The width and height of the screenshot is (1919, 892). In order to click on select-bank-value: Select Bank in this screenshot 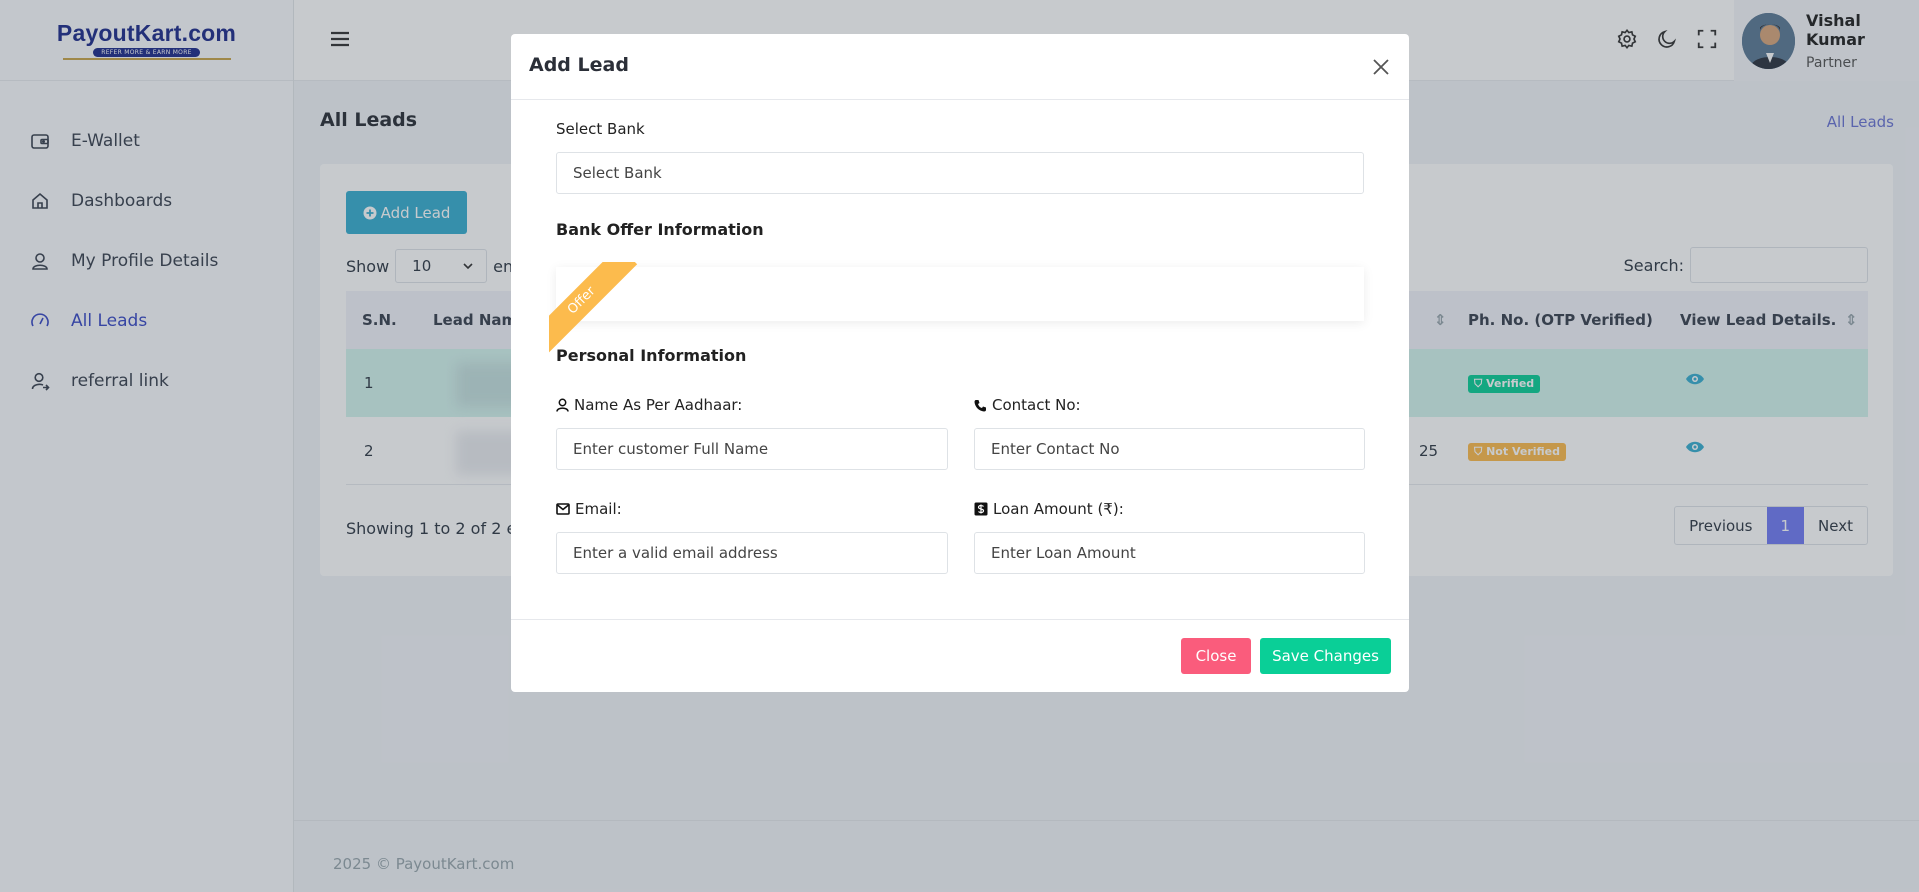, I will do `click(617, 173)`.